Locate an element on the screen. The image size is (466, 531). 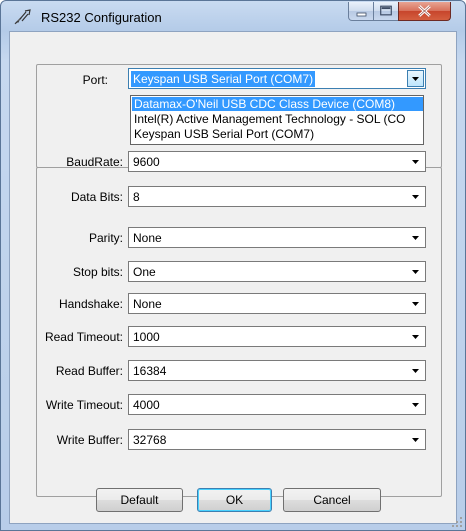
resize-grip-icon is located at coordinates (457, 522).